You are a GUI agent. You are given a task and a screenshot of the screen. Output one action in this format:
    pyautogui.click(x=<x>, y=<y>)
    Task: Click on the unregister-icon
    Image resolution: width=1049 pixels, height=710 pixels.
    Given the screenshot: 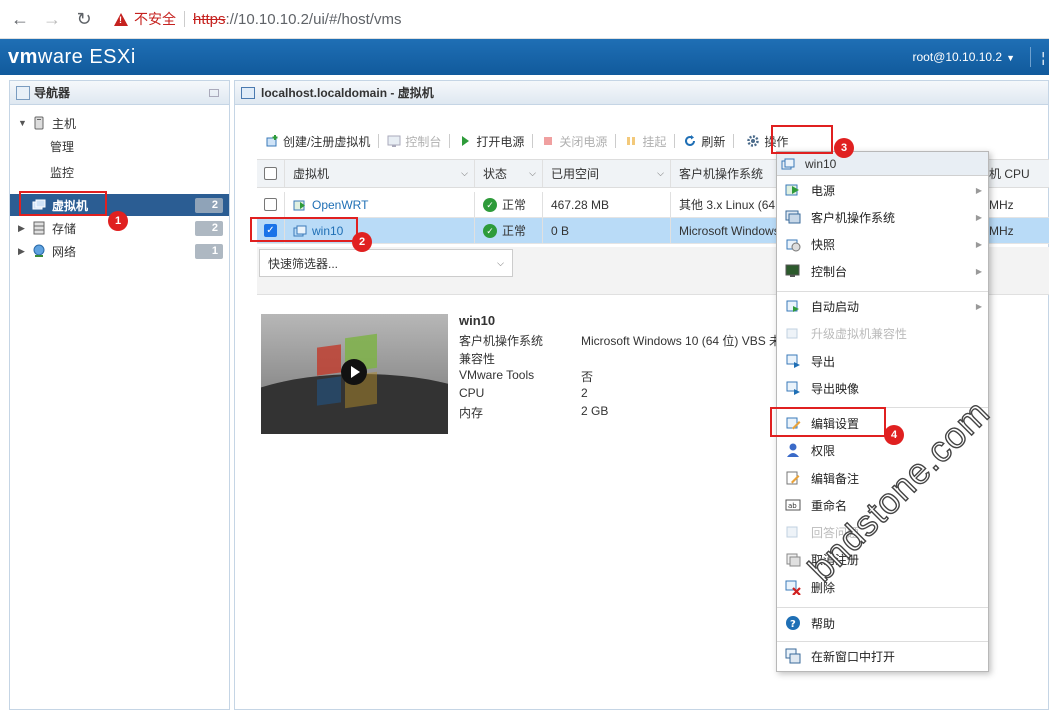 What is the action you would take?
    pyautogui.click(x=793, y=560)
    